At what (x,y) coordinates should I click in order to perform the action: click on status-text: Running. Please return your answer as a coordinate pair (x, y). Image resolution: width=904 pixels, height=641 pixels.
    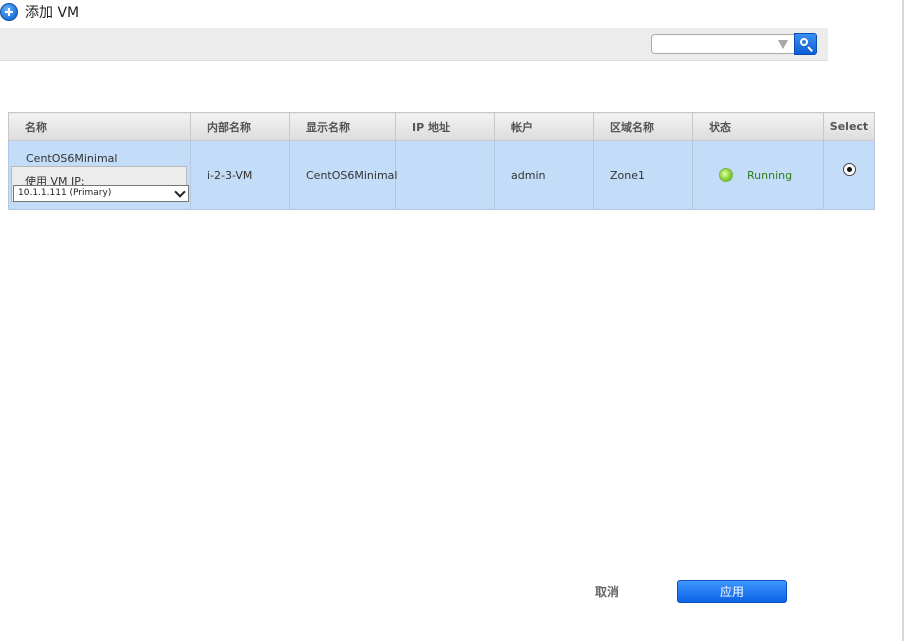
    Looking at the image, I should click on (770, 175).